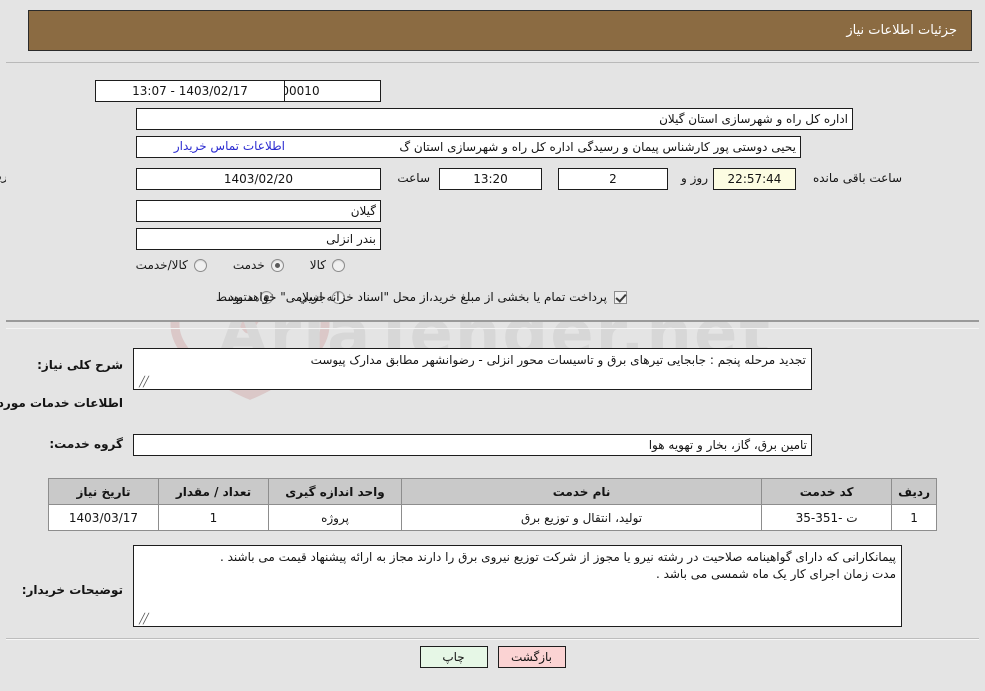  I want to click on th-quantity: تعداد / مقدار, so click(213, 491).